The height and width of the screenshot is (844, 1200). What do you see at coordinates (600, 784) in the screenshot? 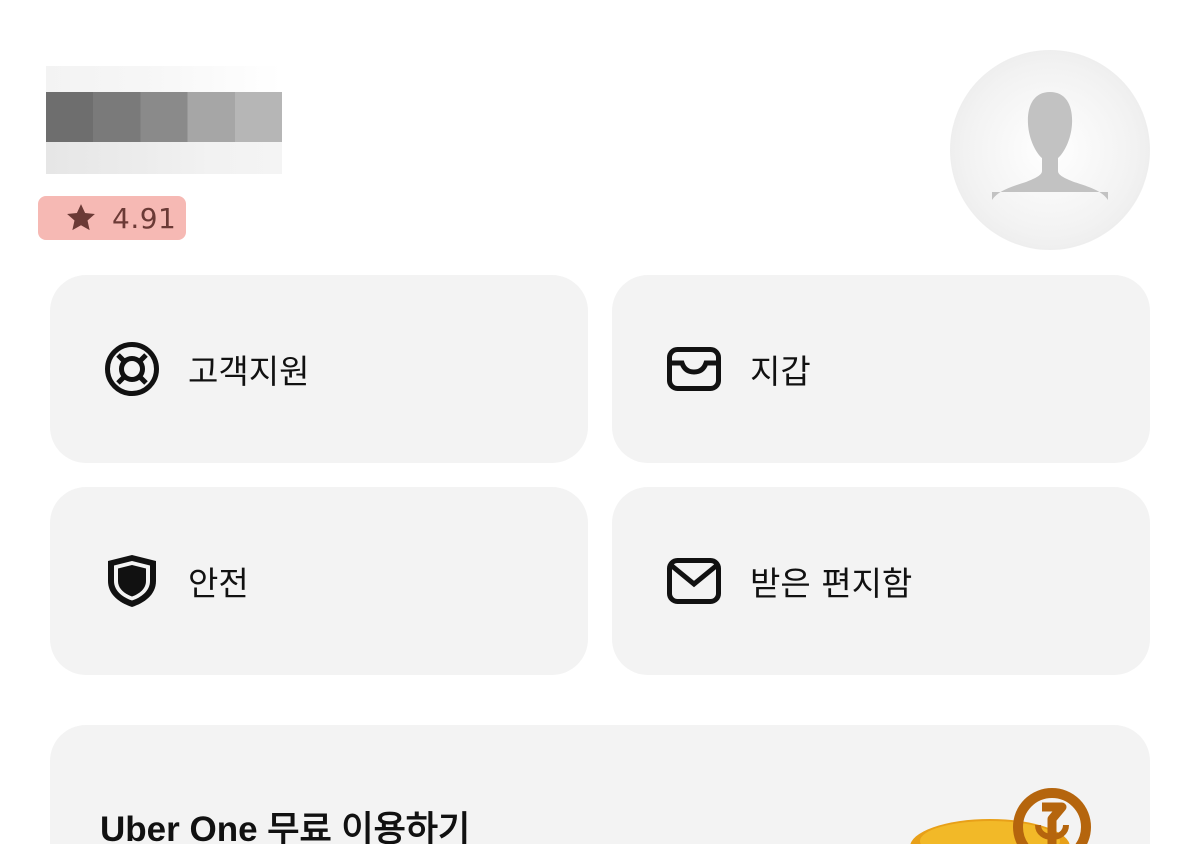
I see `uber-one-promo-card: Uber One 무료 이용하기` at bounding box center [600, 784].